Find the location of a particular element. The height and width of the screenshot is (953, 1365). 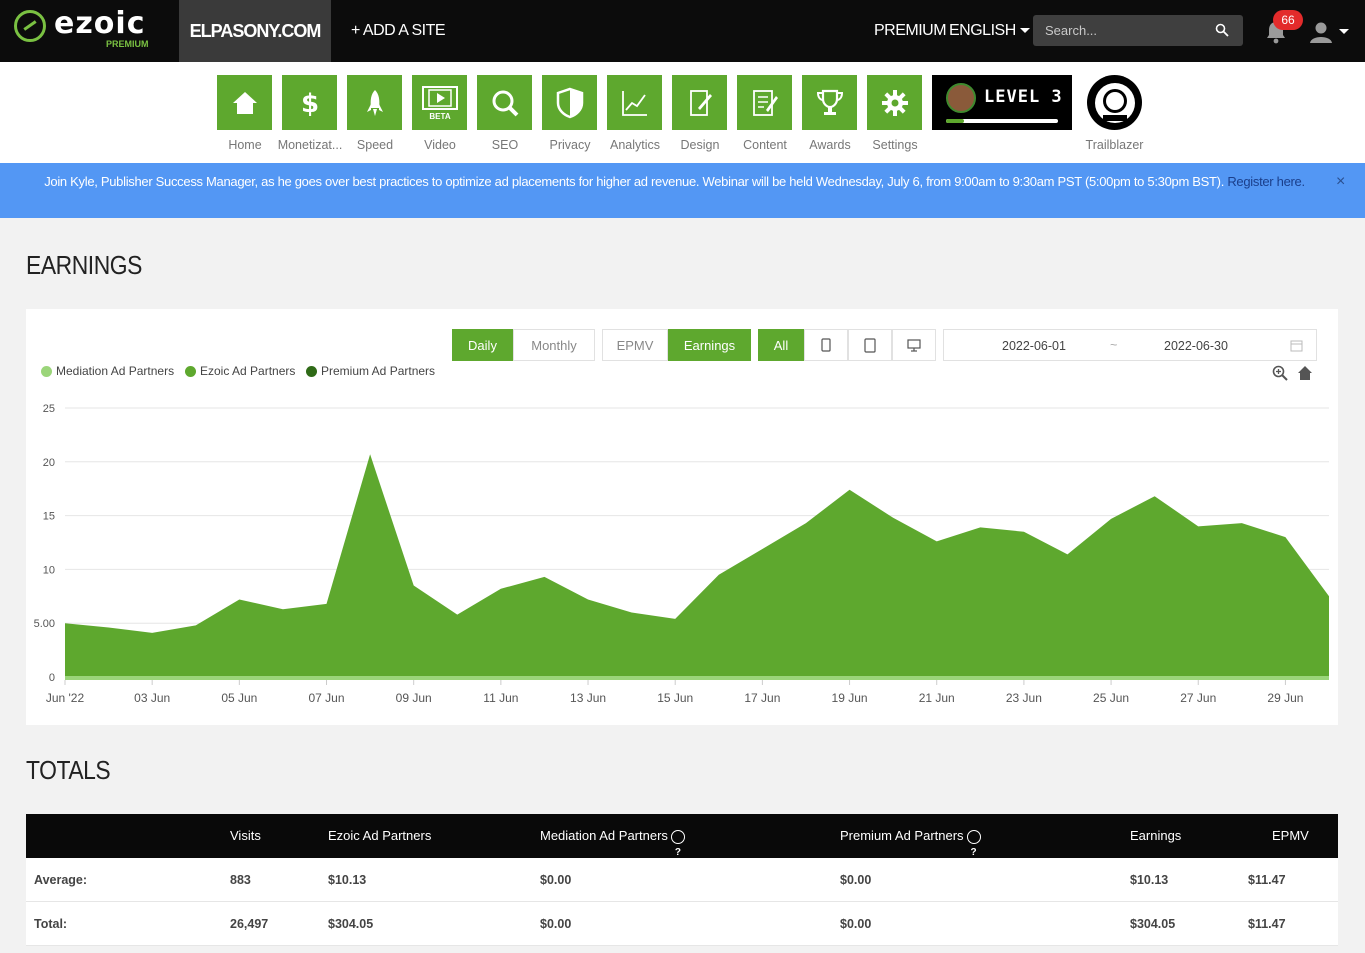

nav-privacy: Privacy is located at coordinates (570, 113).